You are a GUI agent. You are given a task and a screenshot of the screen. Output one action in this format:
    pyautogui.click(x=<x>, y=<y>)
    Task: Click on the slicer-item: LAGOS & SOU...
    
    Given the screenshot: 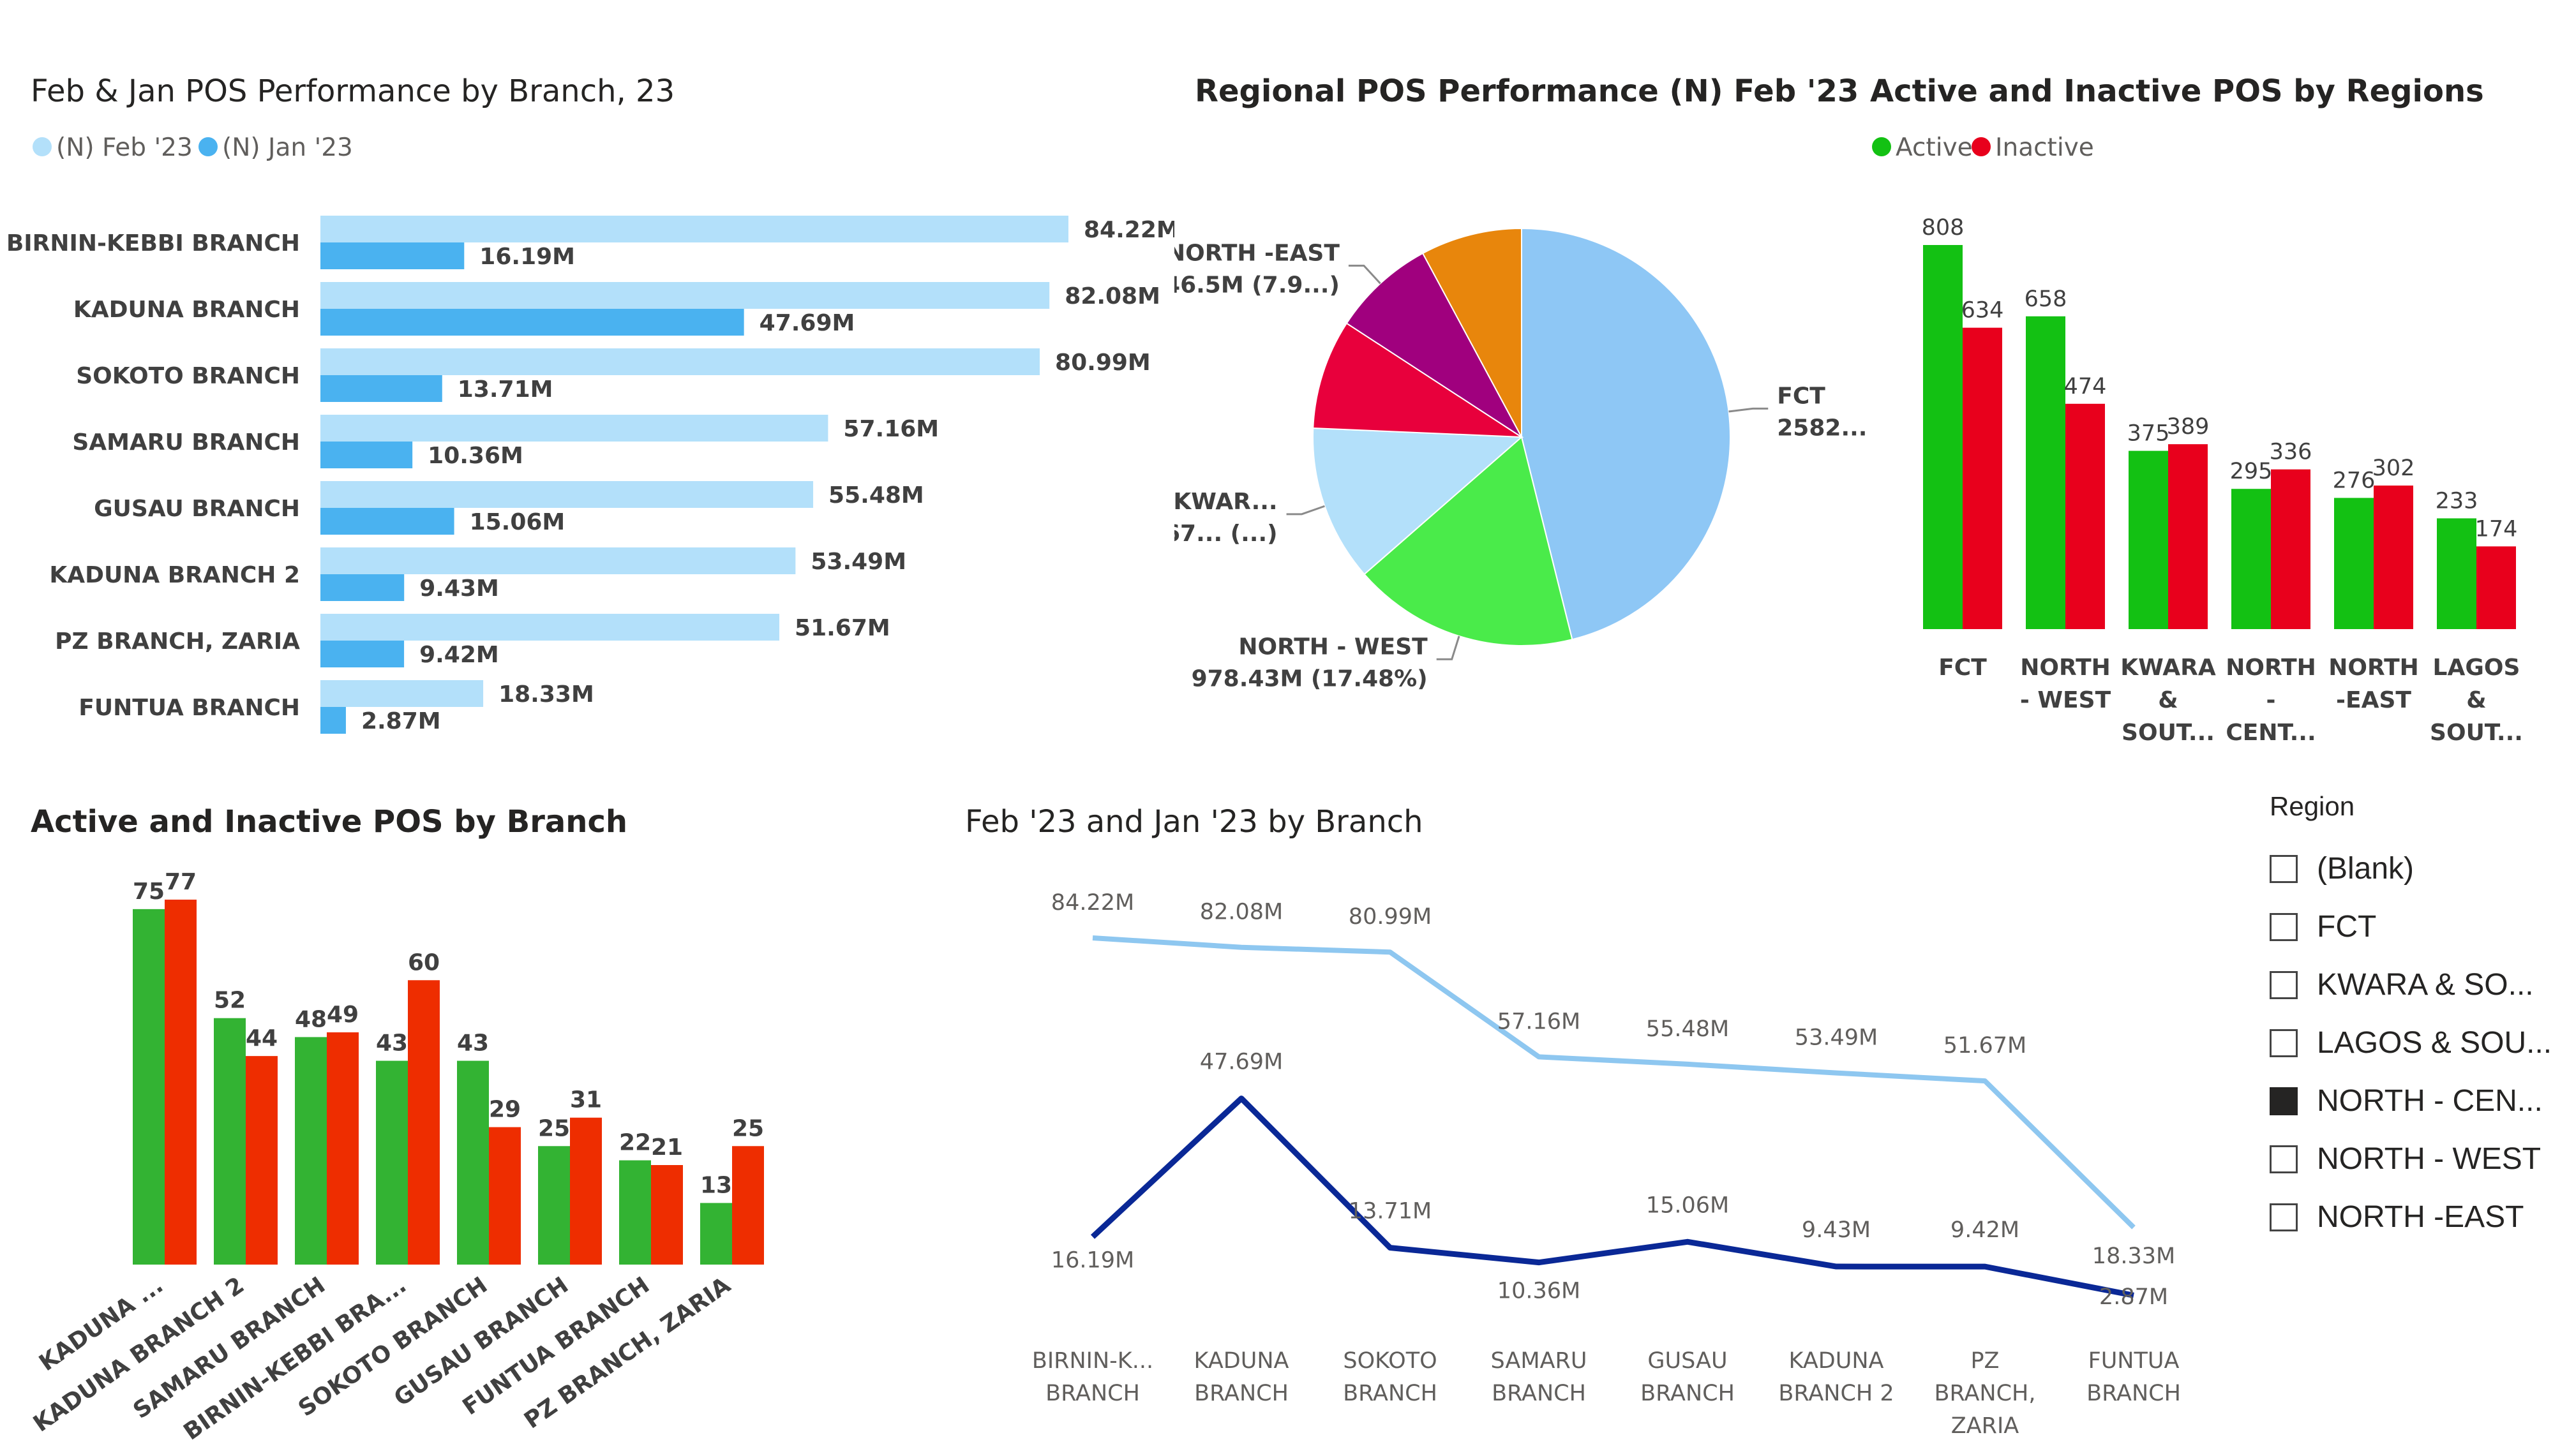 What is the action you would take?
    pyautogui.click(x=2411, y=1043)
    